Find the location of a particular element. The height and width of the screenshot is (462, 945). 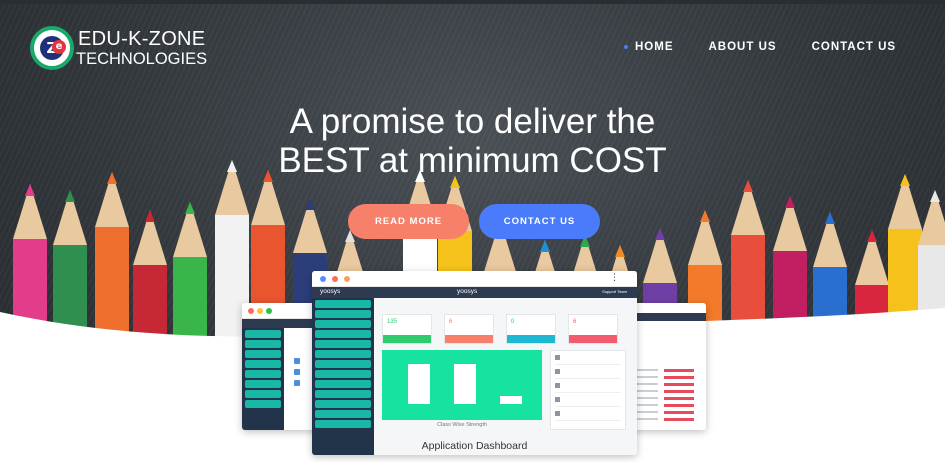

fee-list-panel is located at coordinates (588, 390).